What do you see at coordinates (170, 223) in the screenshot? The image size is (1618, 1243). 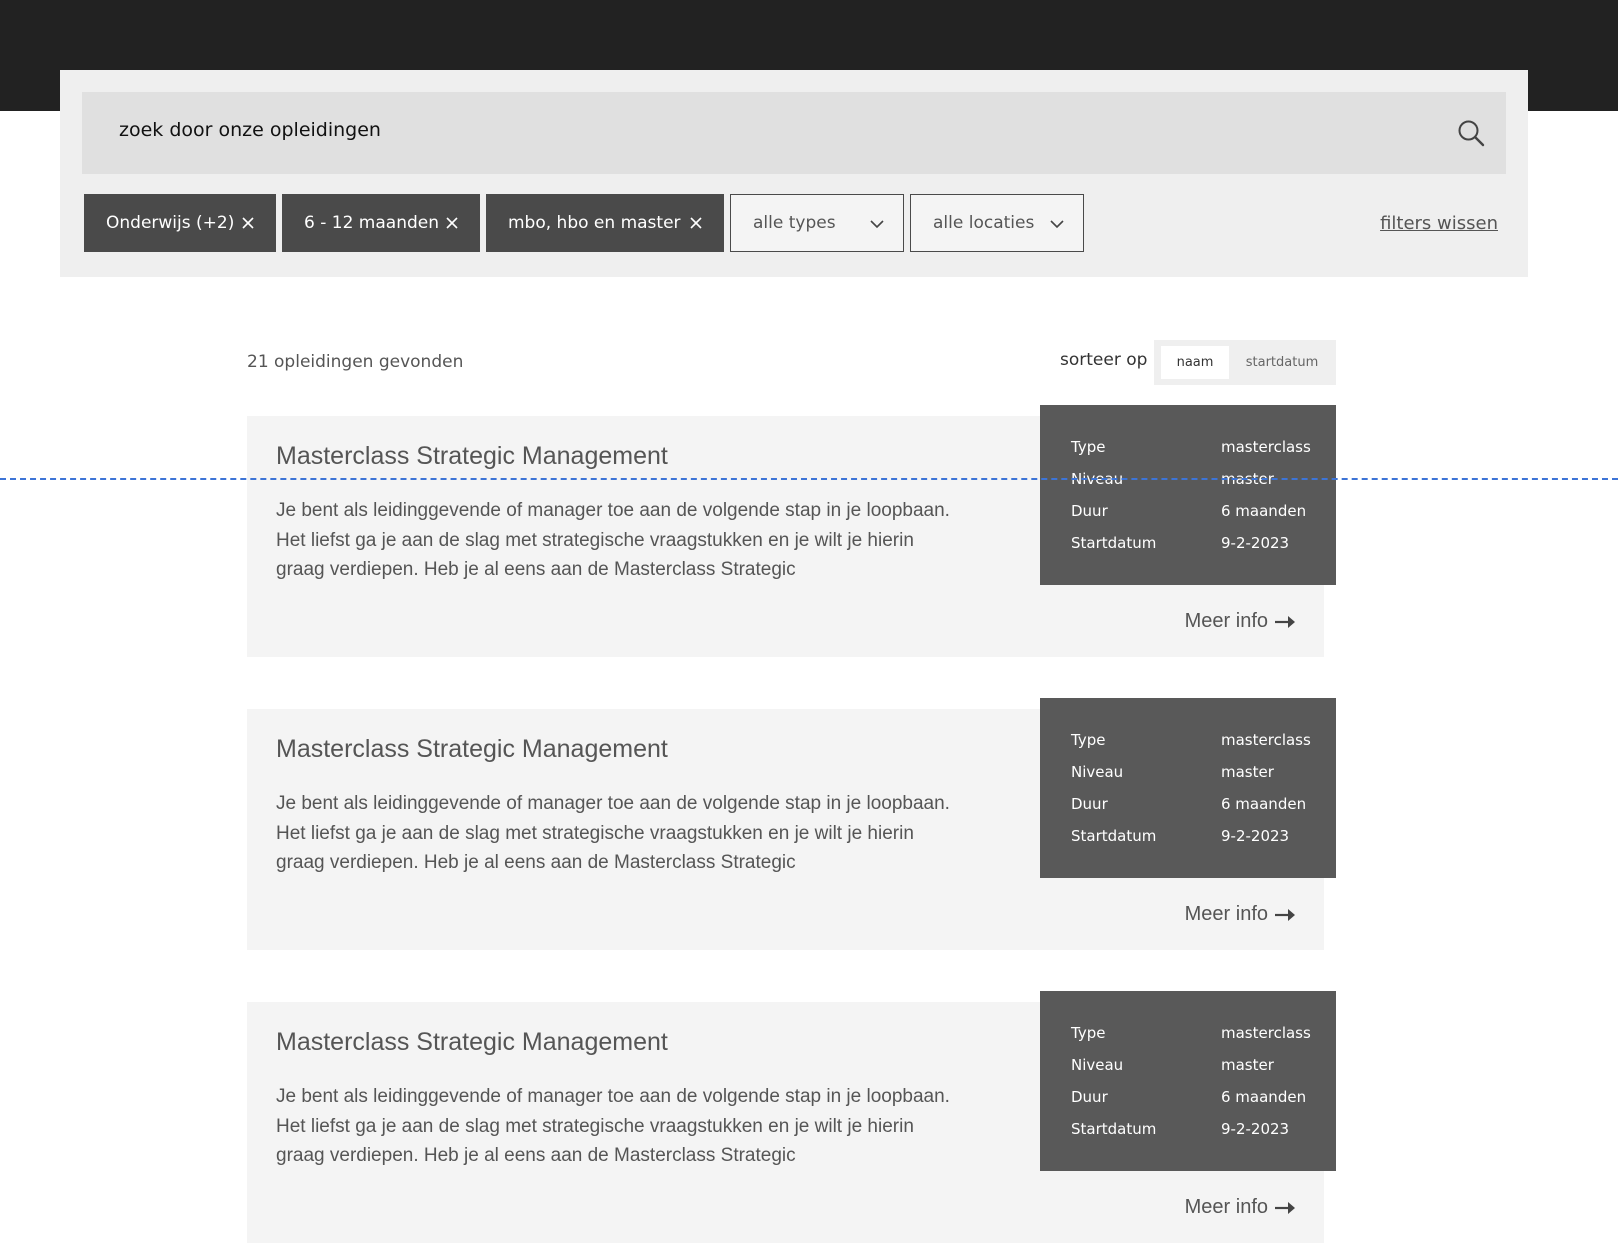 I see `filter-chip-label: Onderwijs (+2)` at bounding box center [170, 223].